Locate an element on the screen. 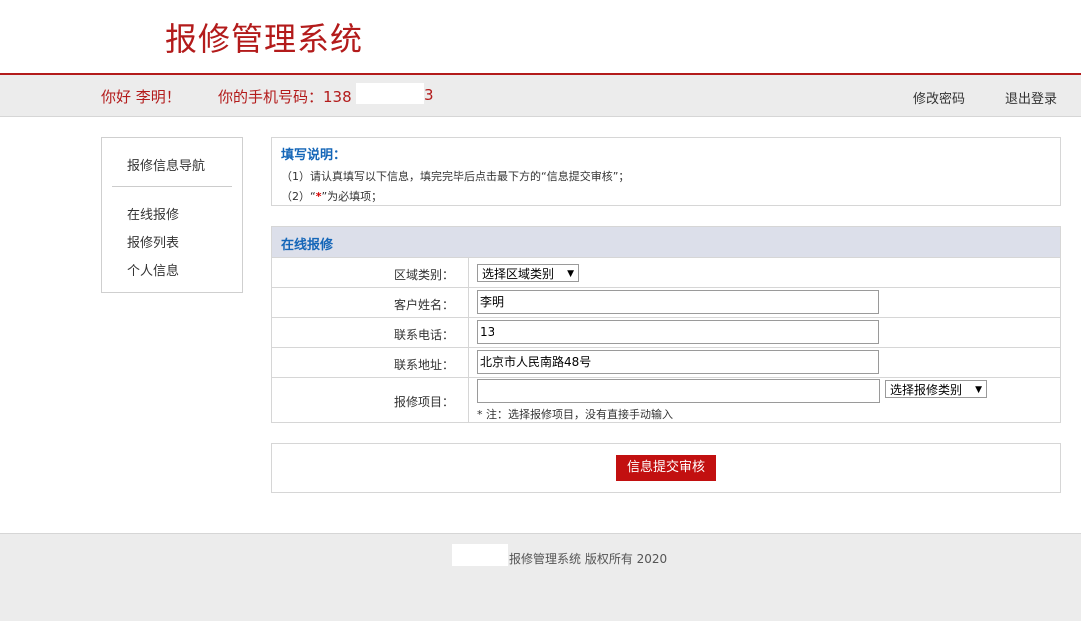  name-label: 客户姓名： is located at coordinates (423, 305).